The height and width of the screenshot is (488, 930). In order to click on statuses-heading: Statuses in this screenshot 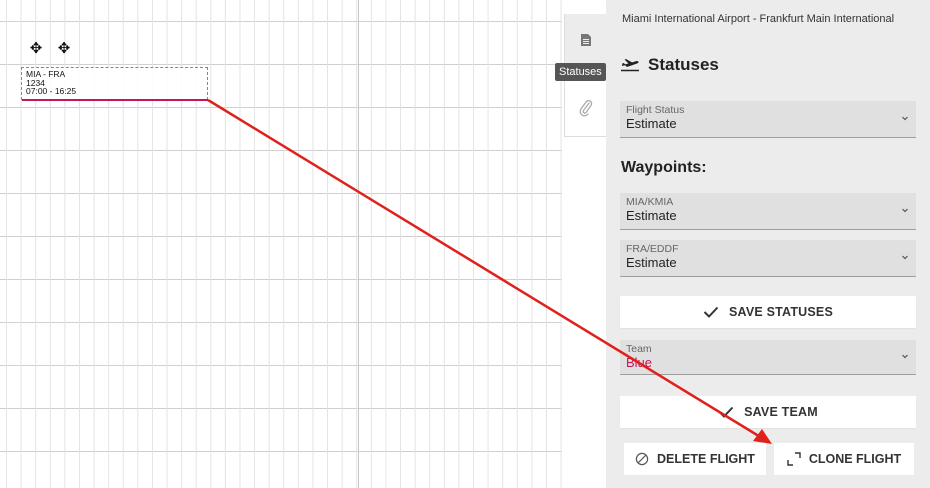, I will do `click(669, 65)`.